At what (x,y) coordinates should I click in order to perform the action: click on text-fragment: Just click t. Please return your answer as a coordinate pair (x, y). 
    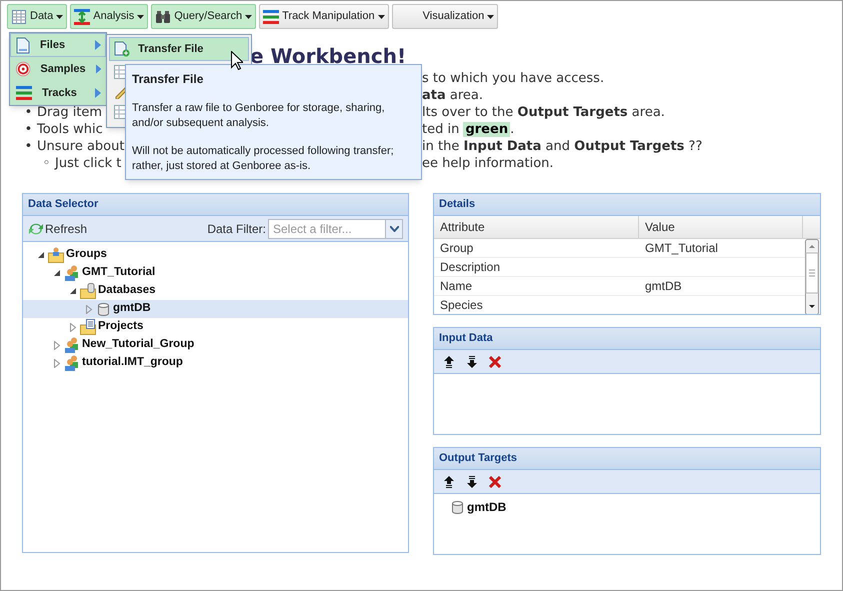
    Looking at the image, I should click on (88, 163).